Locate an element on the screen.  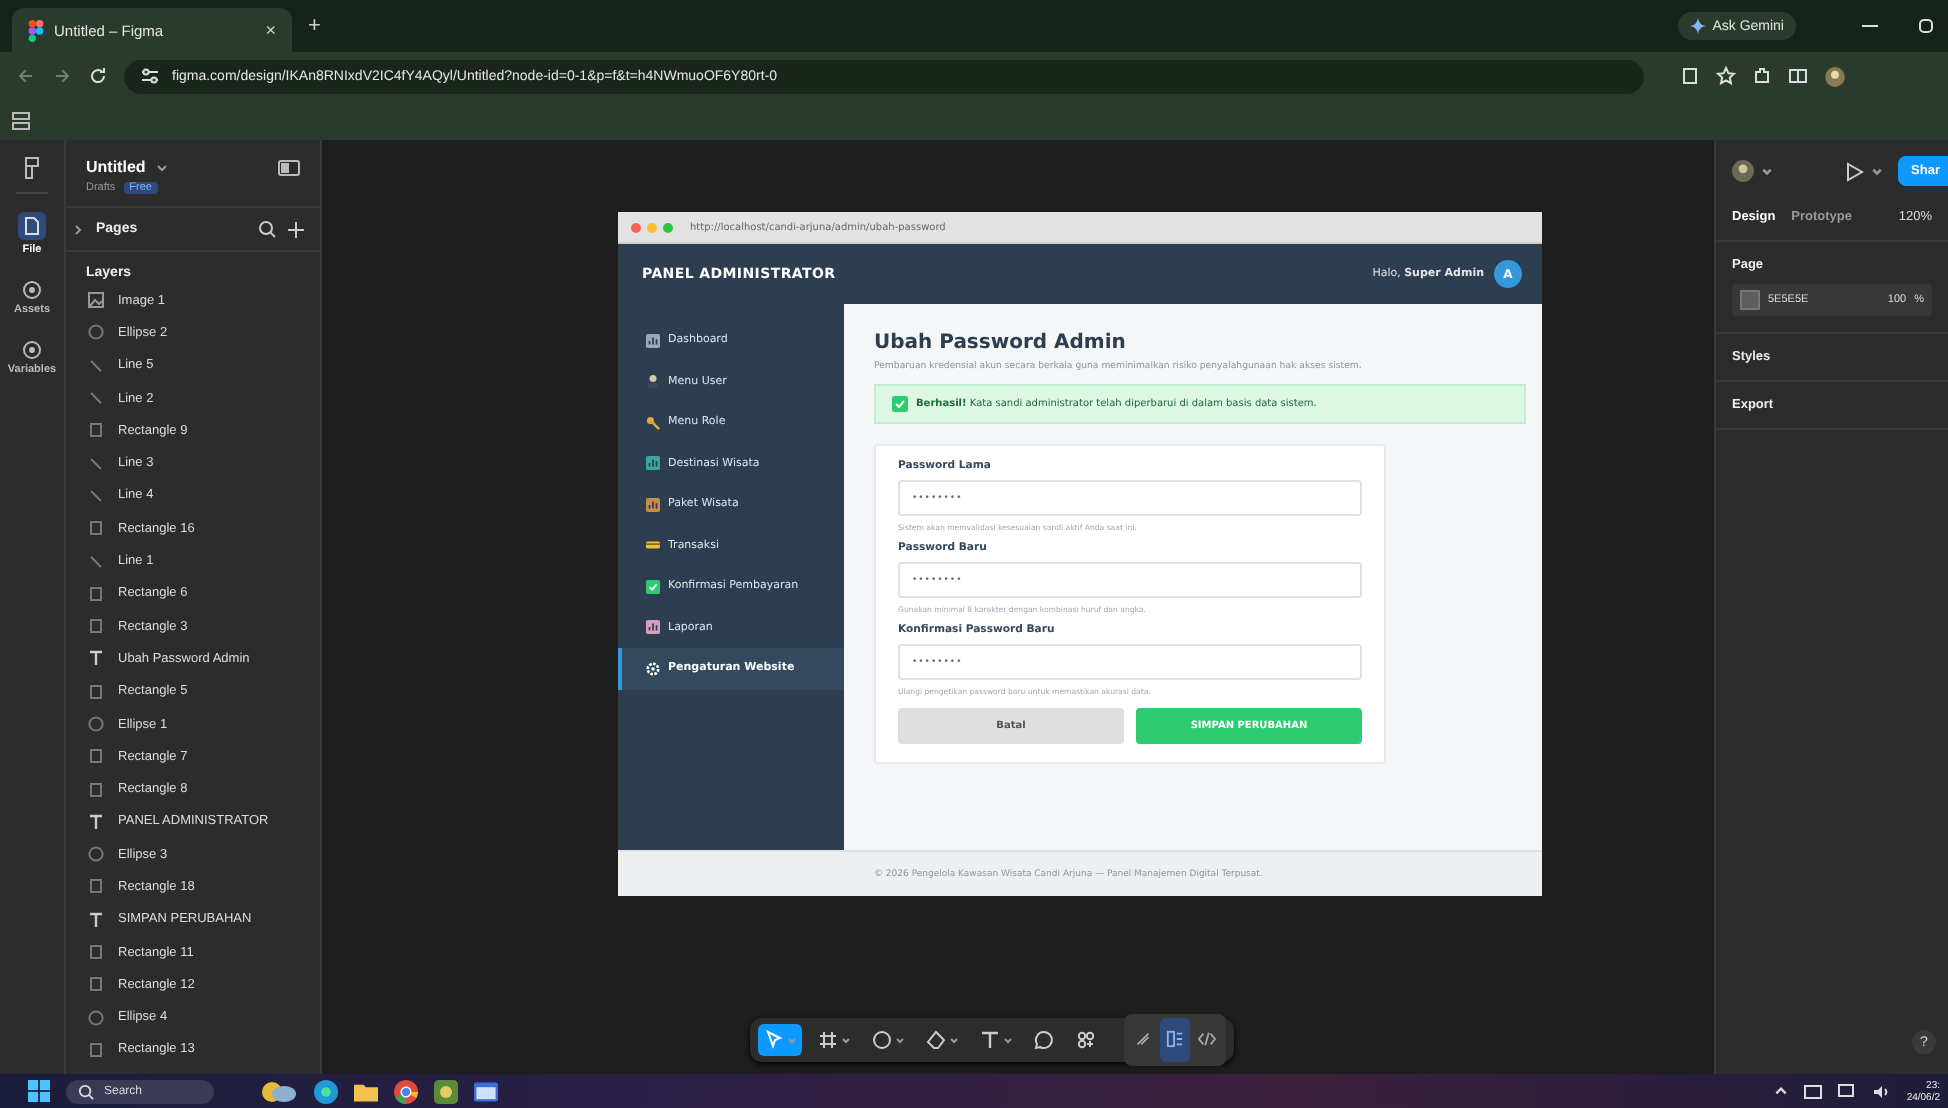
figma-logo-icon is located at coordinates (36, 30).